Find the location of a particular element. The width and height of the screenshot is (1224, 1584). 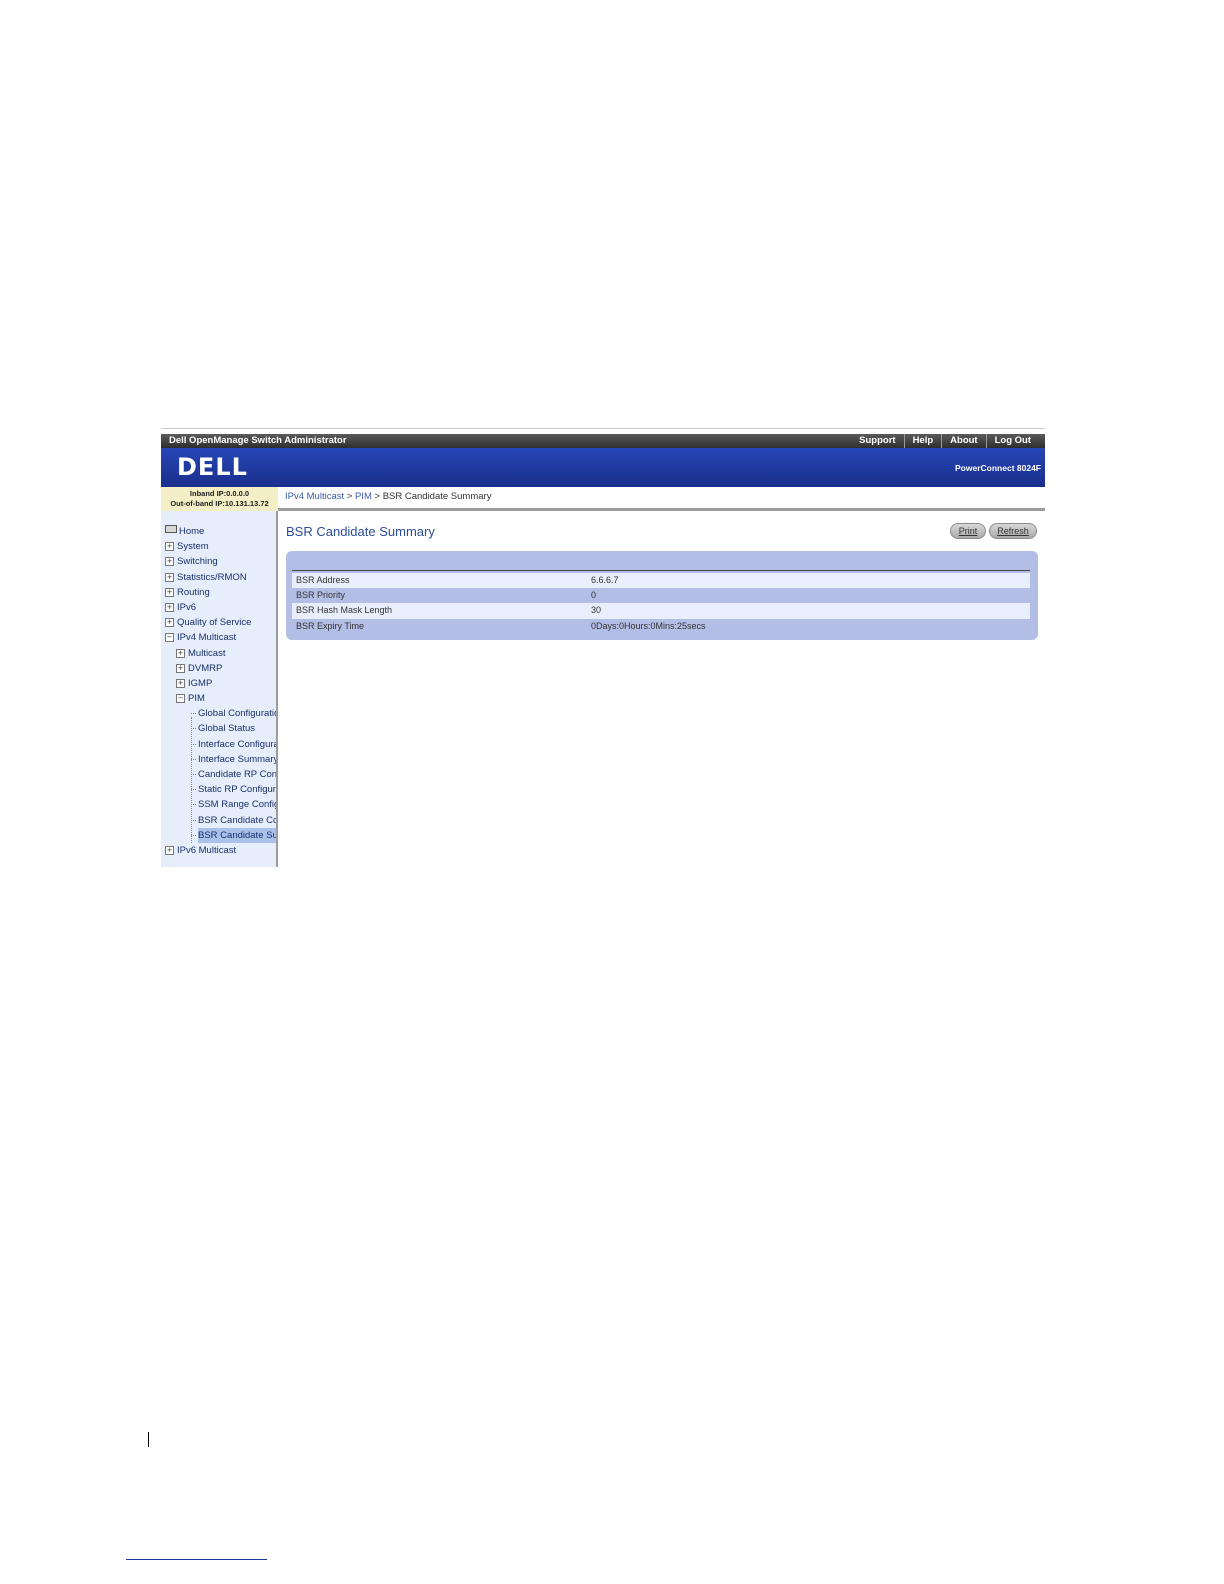

sidebar-item-candidate-rp-configuration: Candidate RP Confi is located at coordinates (218, 774).